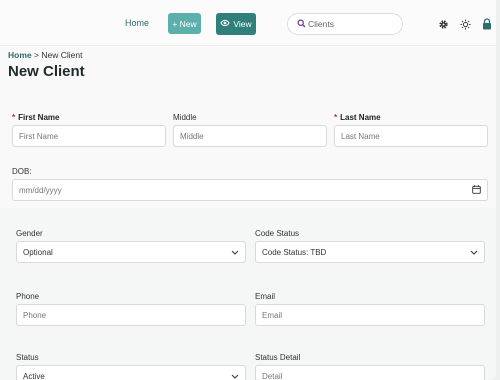  Describe the element at coordinates (34, 375) in the screenshot. I see `status-value: Active` at that location.